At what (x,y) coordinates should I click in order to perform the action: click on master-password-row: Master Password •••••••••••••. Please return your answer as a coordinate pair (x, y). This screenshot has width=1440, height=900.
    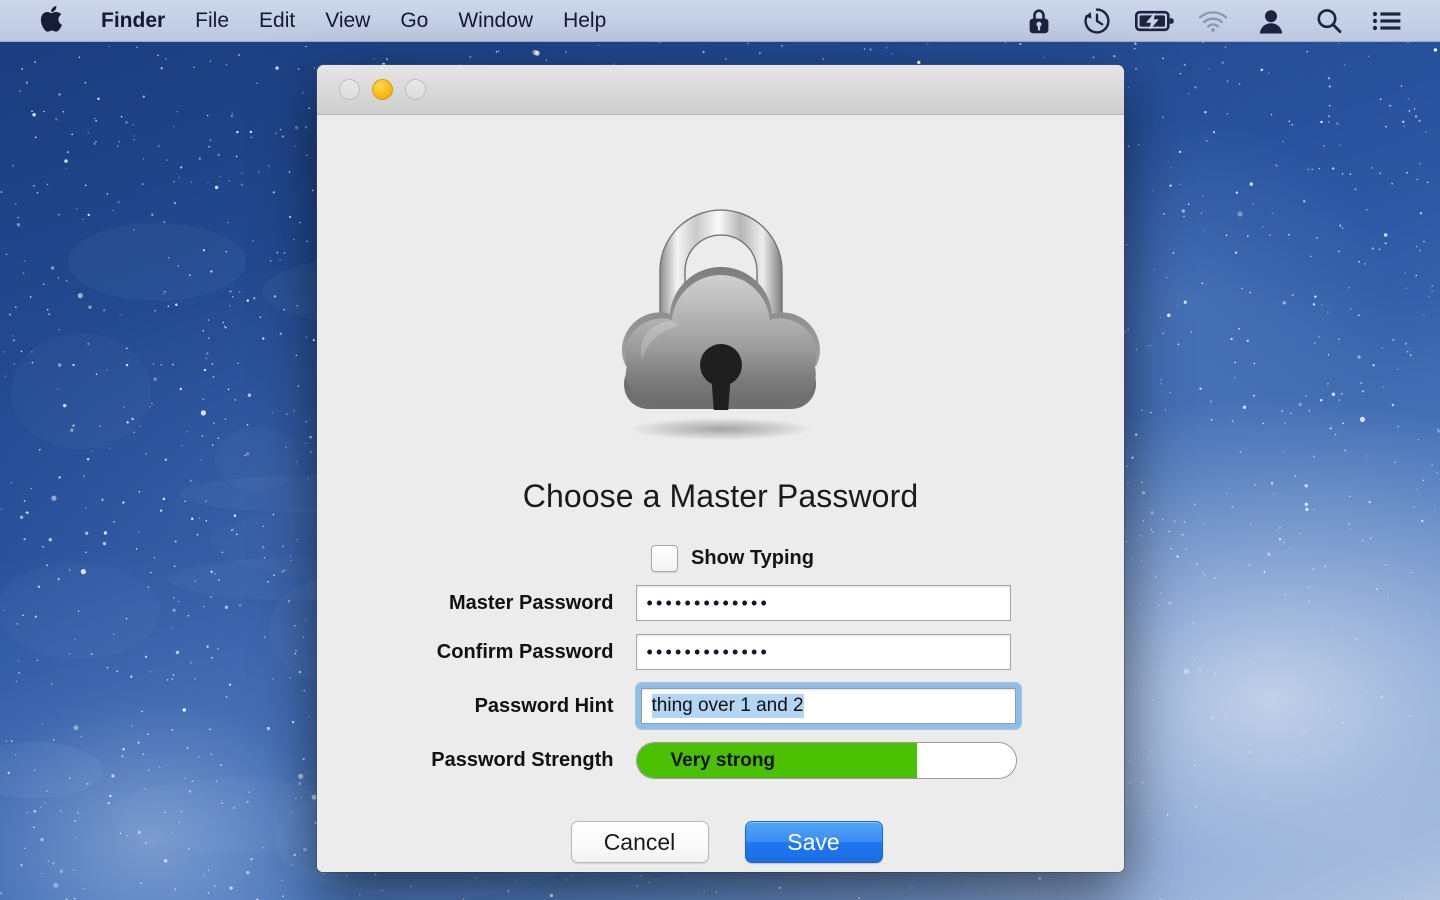
    Looking at the image, I should click on (721, 603).